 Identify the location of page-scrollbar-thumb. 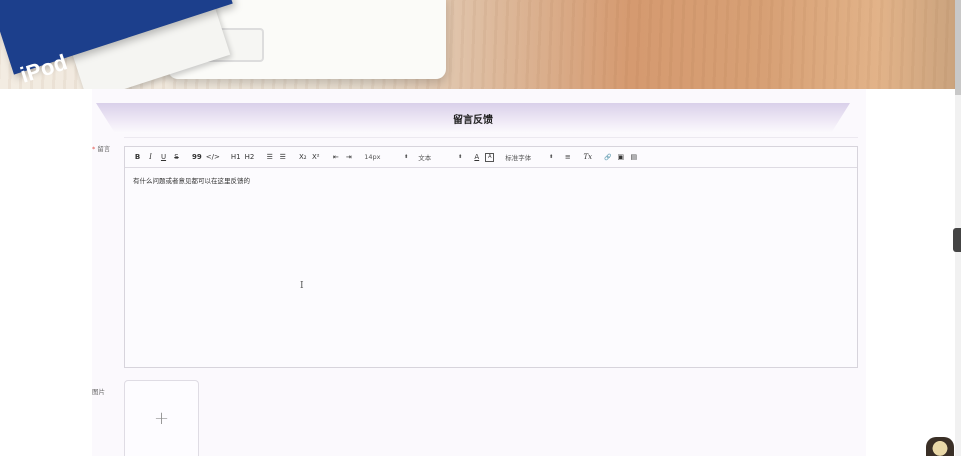
(958, 47).